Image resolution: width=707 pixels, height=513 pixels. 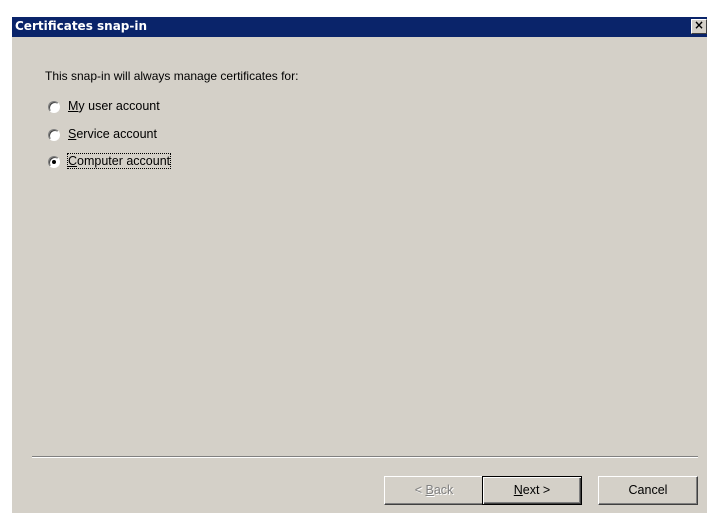 What do you see at coordinates (119, 106) in the screenshot?
I see `label-rest: y user account` at bounding box center [119, 106].